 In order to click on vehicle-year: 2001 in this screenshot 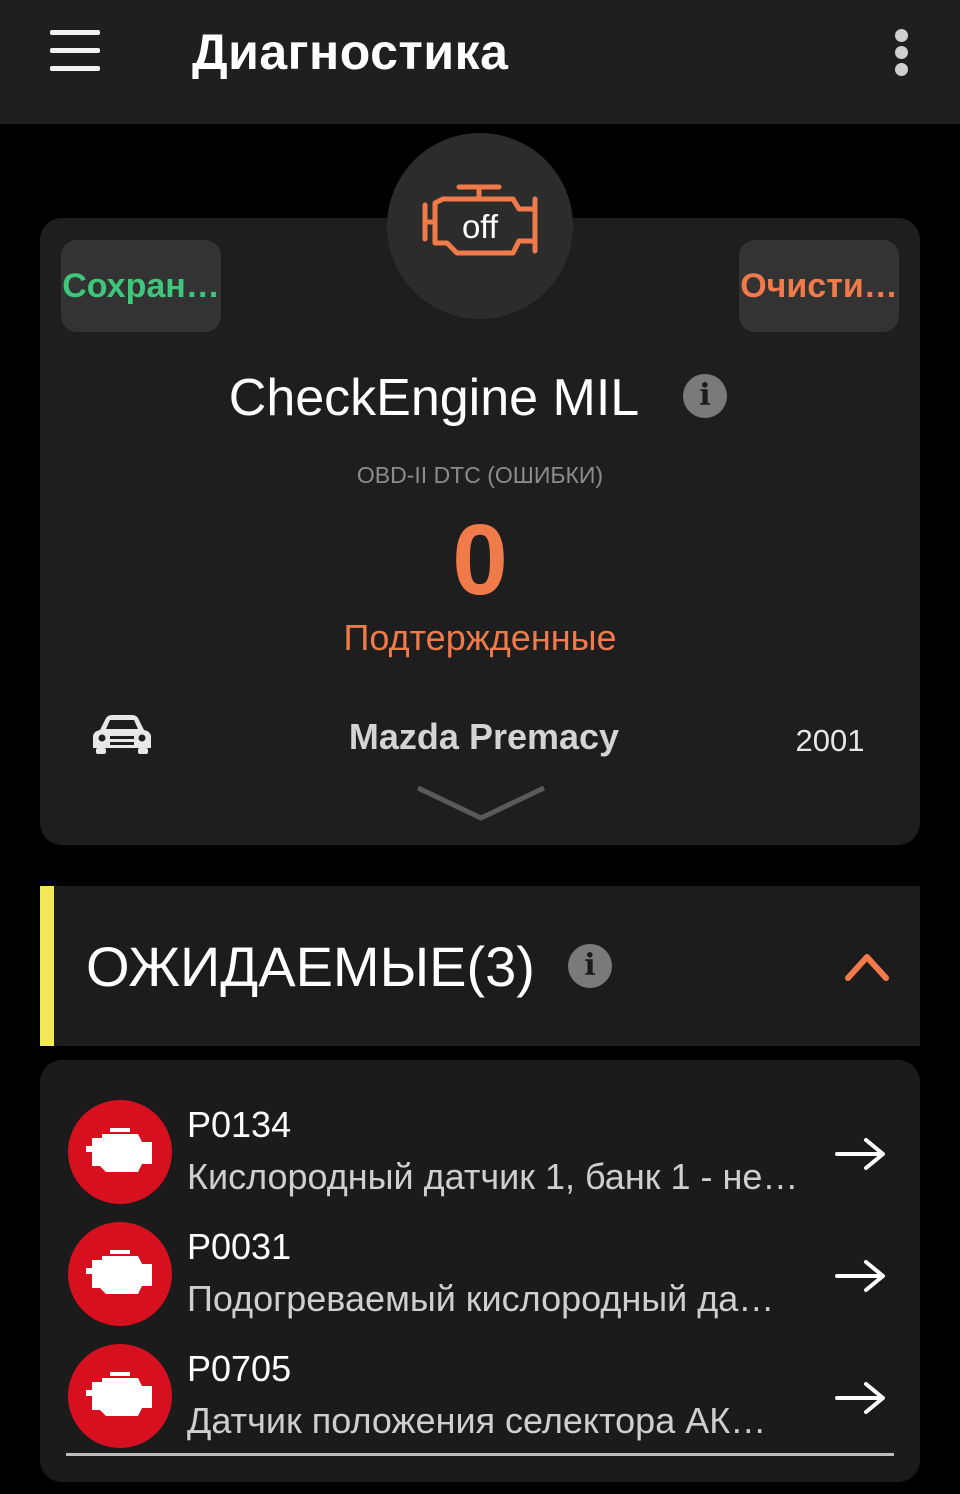, I will do `click(830, 740)`.